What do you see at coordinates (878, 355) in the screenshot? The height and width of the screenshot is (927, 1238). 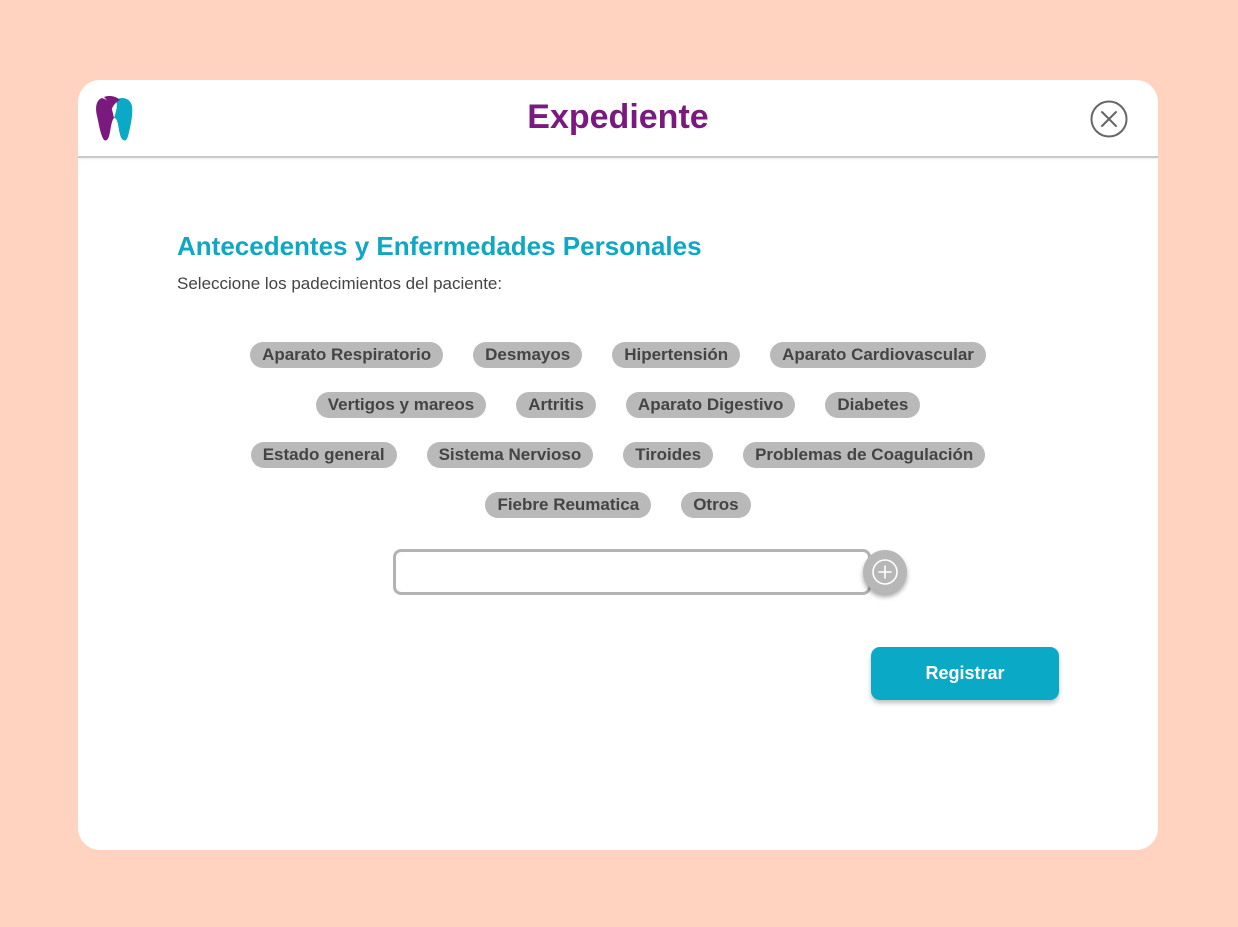 I see `chip-aparato-cardiovascular: Aparato Cardiovascular` at bounding box center [878, 355].